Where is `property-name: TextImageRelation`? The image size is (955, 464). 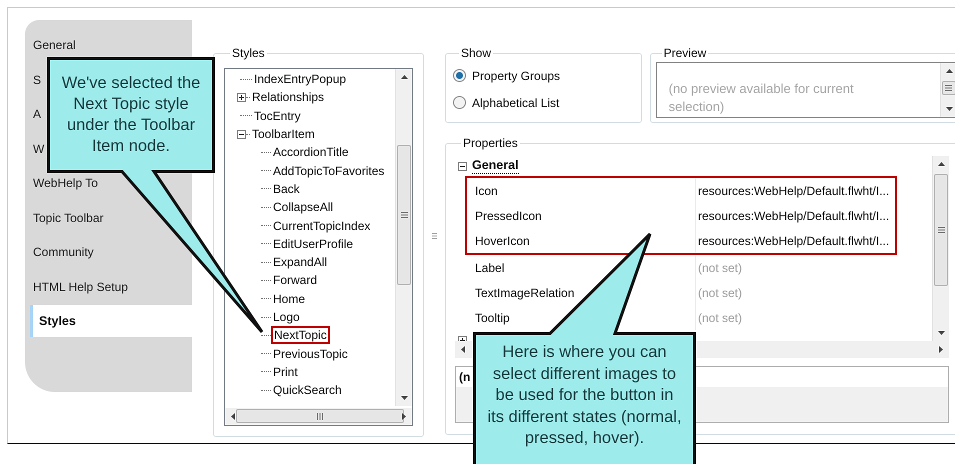 property-name: TextImageRelation is located at coordinates (524, 293).